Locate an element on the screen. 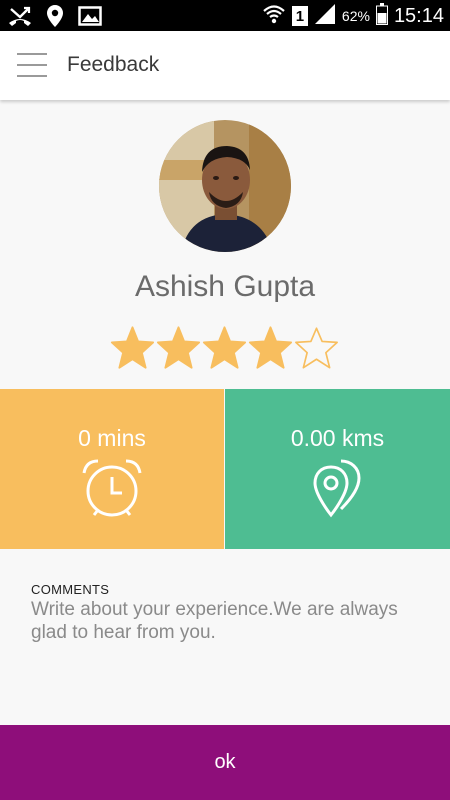 This screenshot has height=800, width=450. star-5-icon is located at coordinates (316, 348).